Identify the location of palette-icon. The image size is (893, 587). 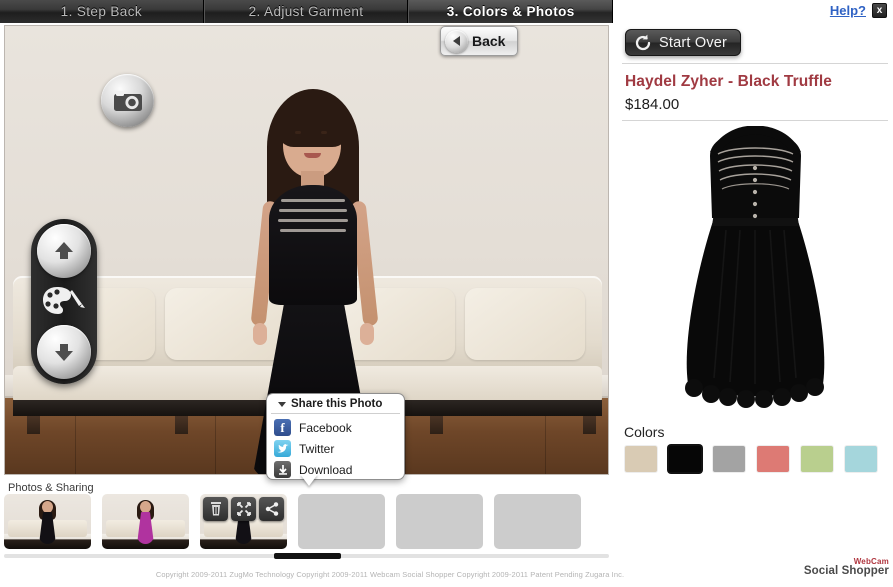
(64, 300).